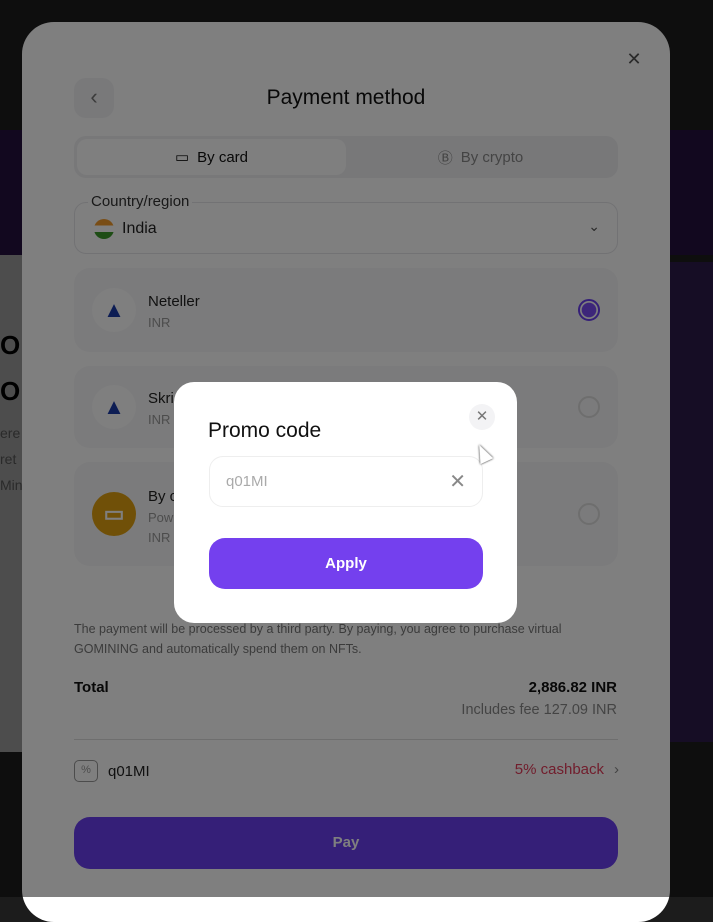  Describe the element at coordinates (457, 481) in the screenshot. I see `clear-icon: ✕` at that location.